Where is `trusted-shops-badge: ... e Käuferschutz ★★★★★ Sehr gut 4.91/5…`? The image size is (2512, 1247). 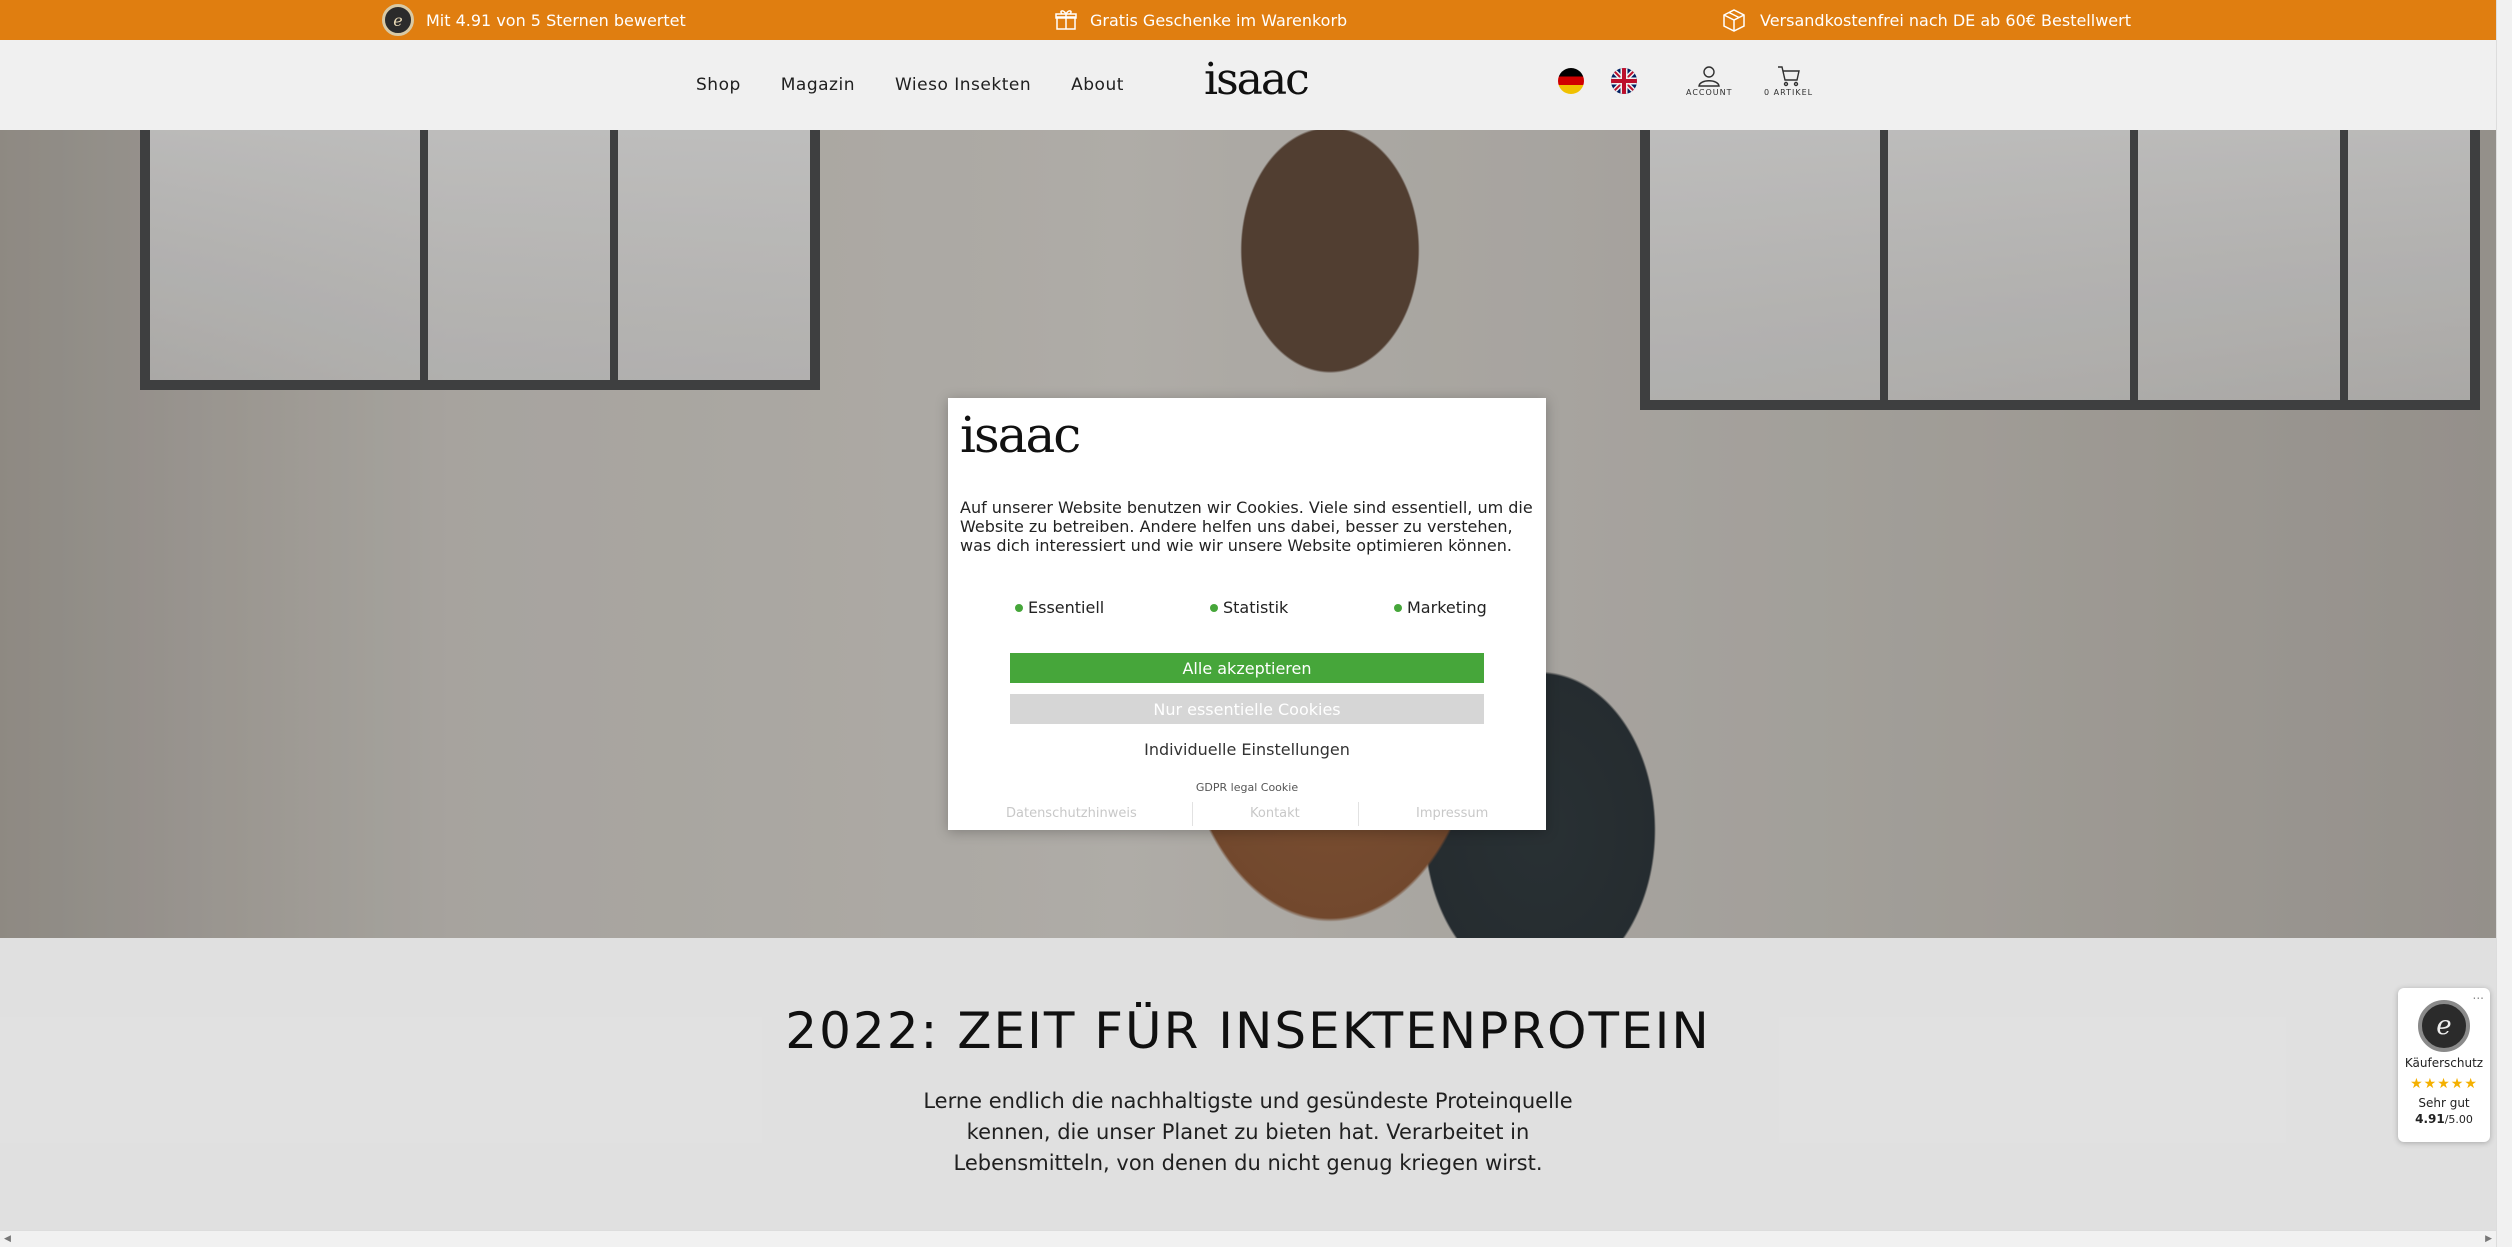 trusted-shops-badge: ... e Käuferschutz ★★★★★ Sehr gut 4.91/5… is located at coordinates (2444, 1065).